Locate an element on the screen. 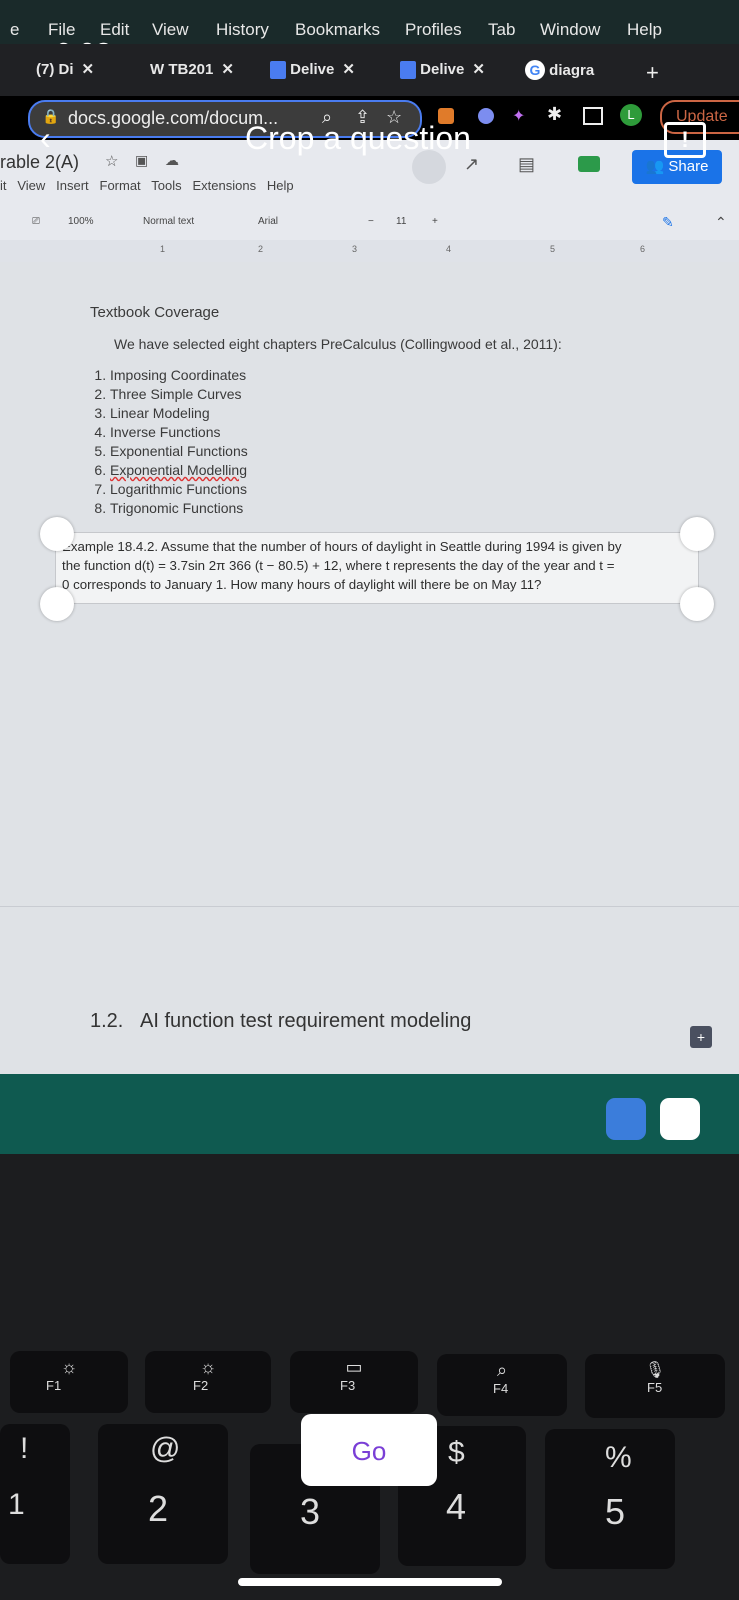 This screenshot has width=739, height=1600. cloud-status-icon: ☁ is located at coordinates (172, 160).